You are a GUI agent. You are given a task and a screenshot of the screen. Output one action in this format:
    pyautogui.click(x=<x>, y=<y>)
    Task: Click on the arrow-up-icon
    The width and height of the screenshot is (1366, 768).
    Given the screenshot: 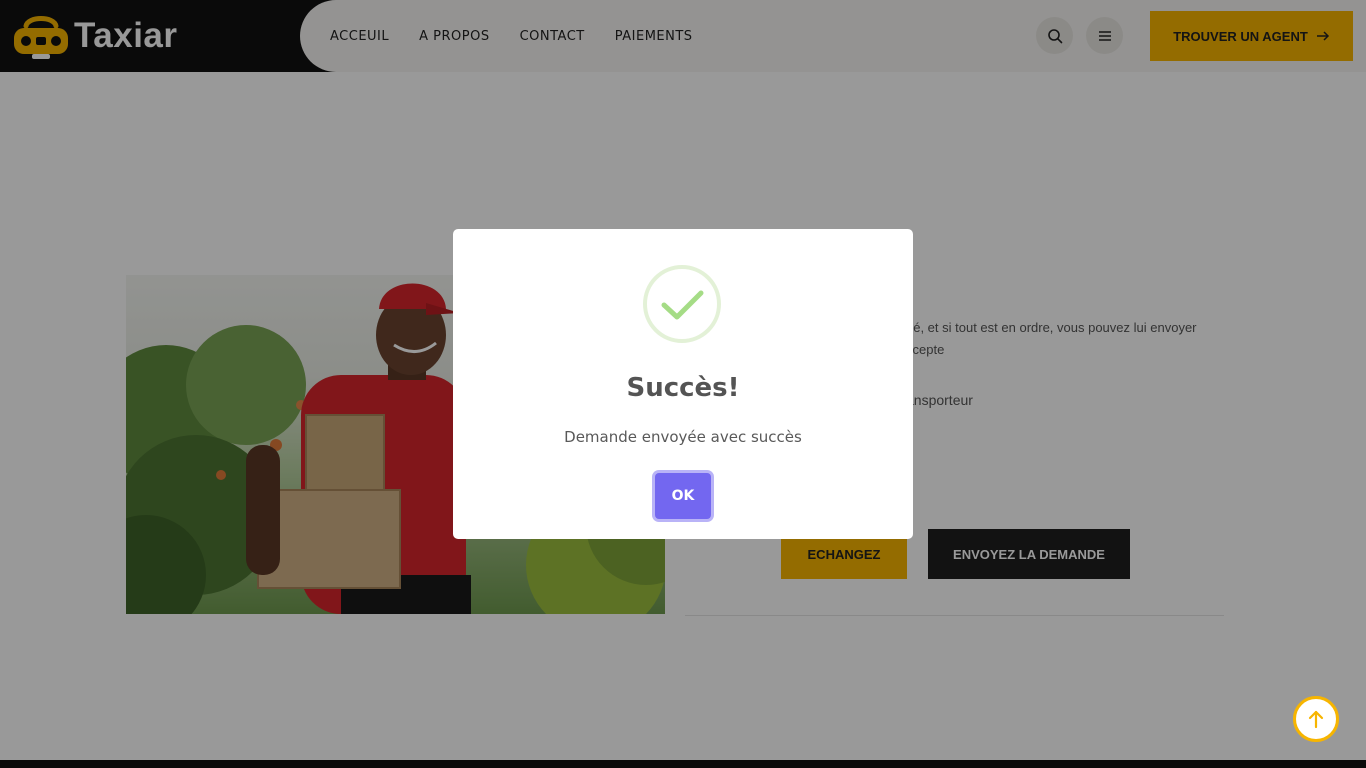 What is the action you would take?
    pyautogui.click(x=1316, y=719)
    